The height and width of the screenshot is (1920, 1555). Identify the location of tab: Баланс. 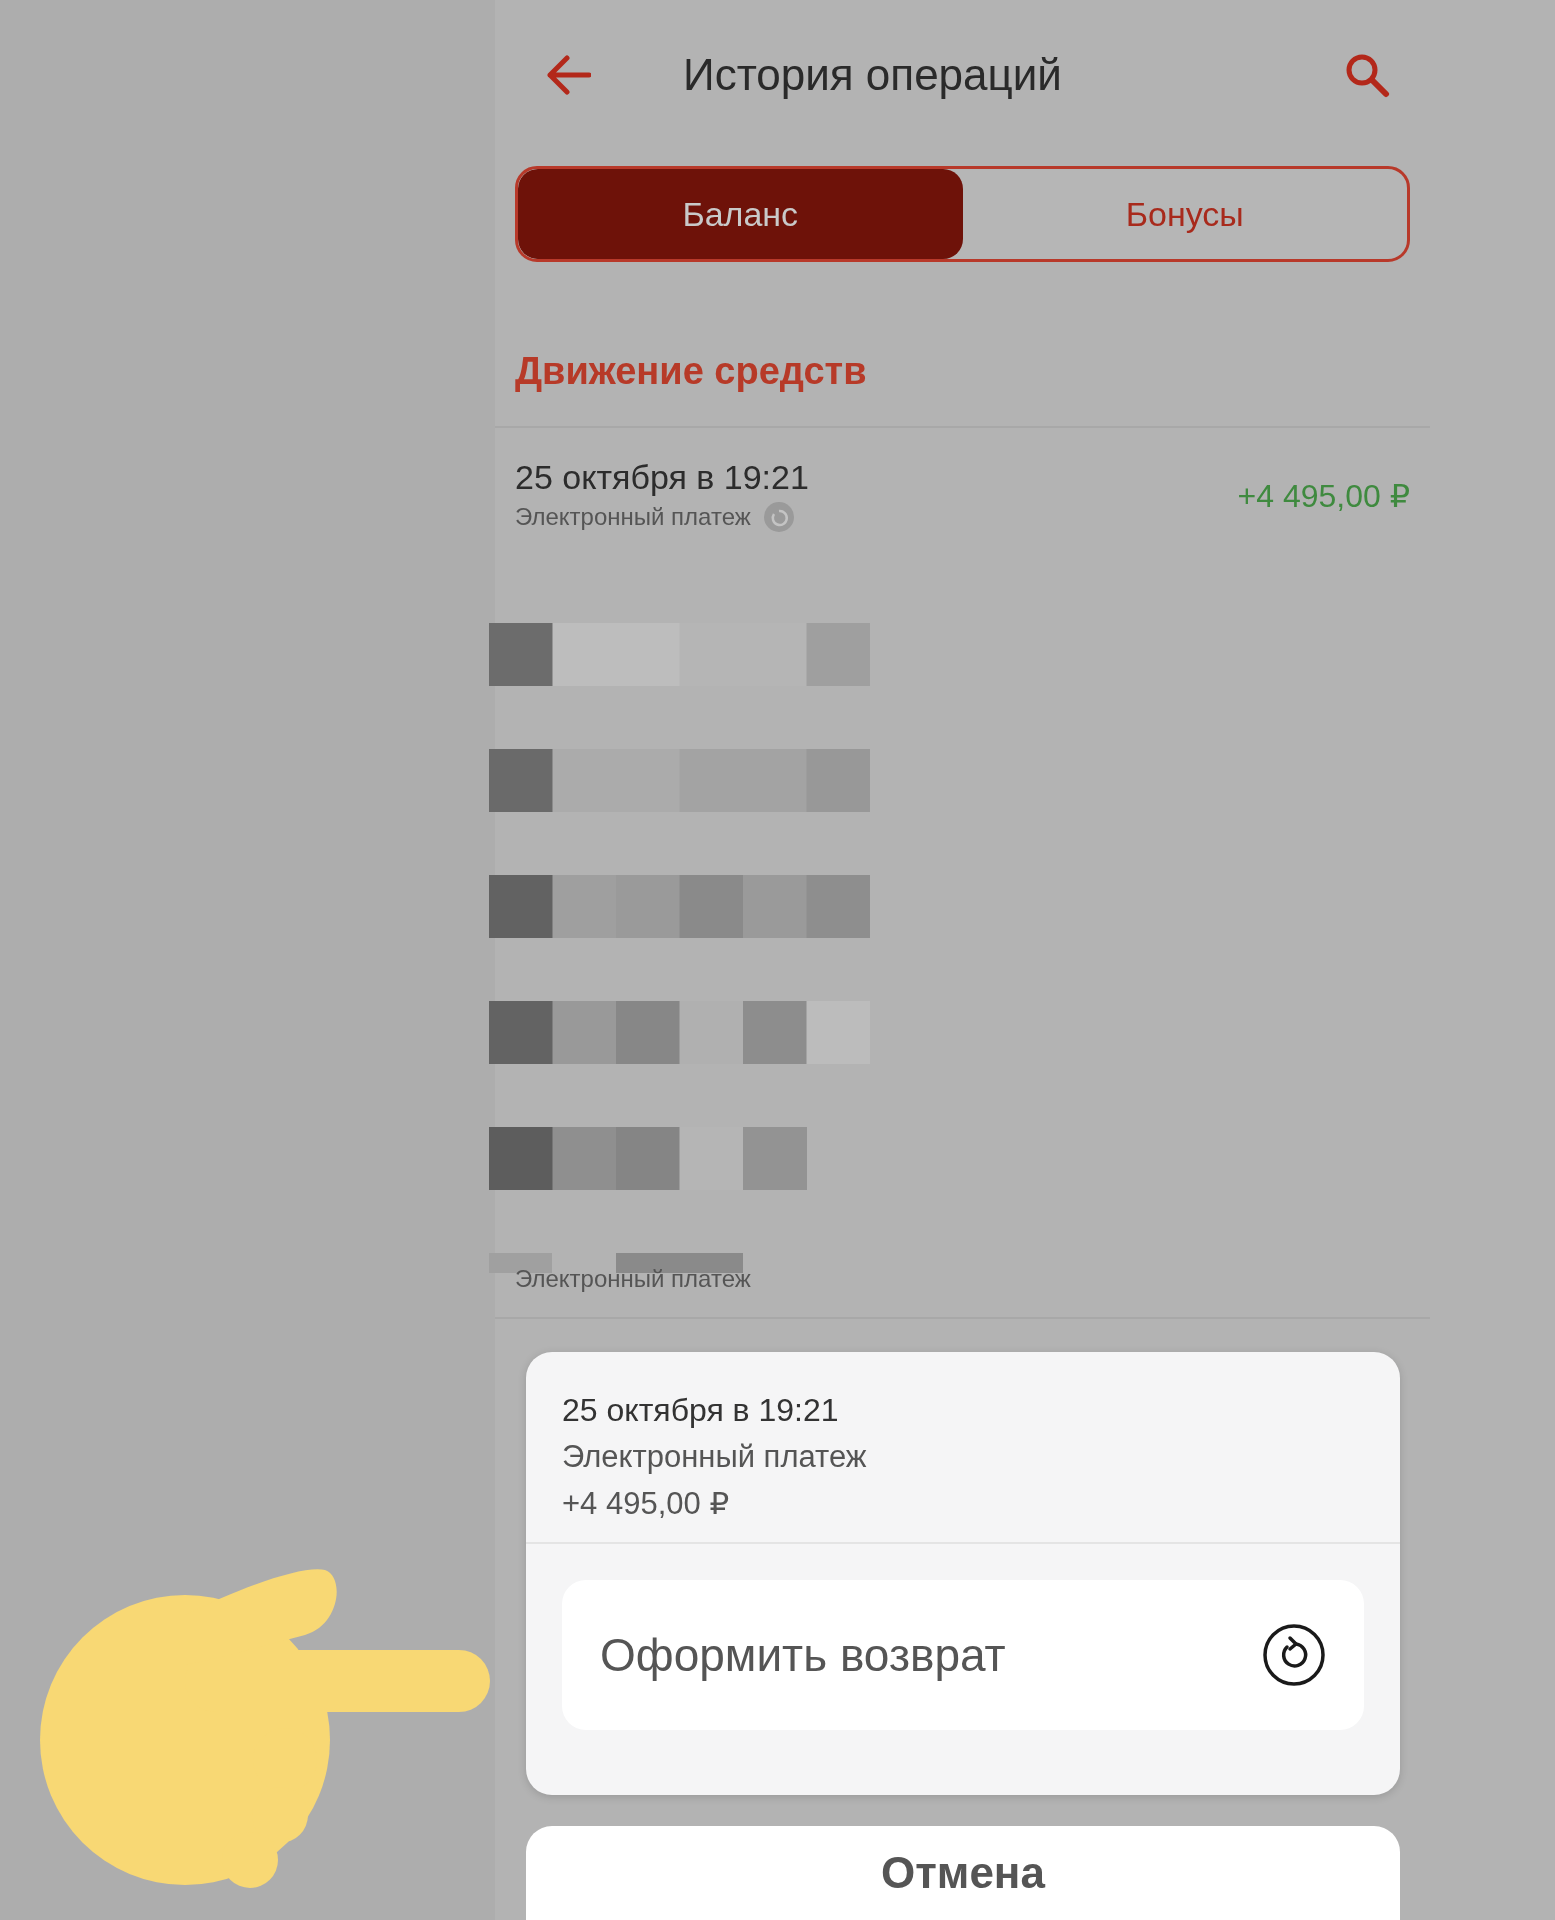
(740, 214).